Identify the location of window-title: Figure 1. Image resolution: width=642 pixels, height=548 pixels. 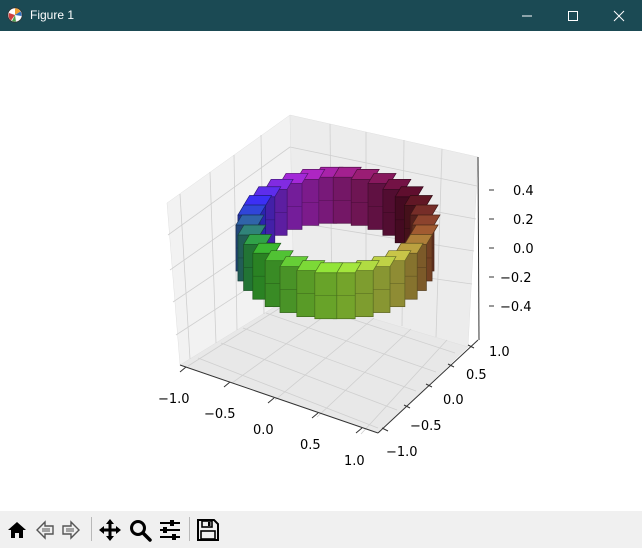
(52, 15).